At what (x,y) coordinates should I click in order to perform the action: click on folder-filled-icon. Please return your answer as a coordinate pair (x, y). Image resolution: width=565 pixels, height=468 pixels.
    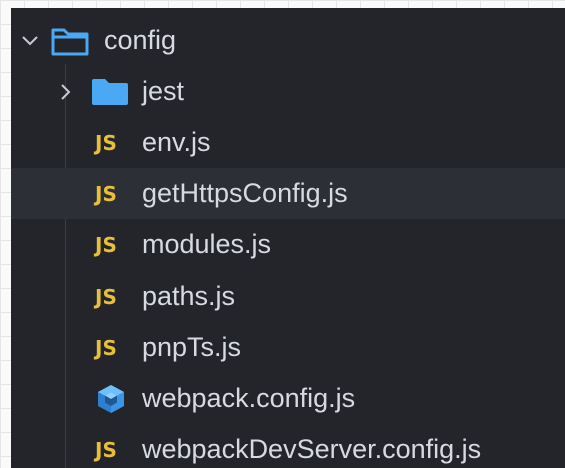
    Looking at the image, I should click on (110, 92).